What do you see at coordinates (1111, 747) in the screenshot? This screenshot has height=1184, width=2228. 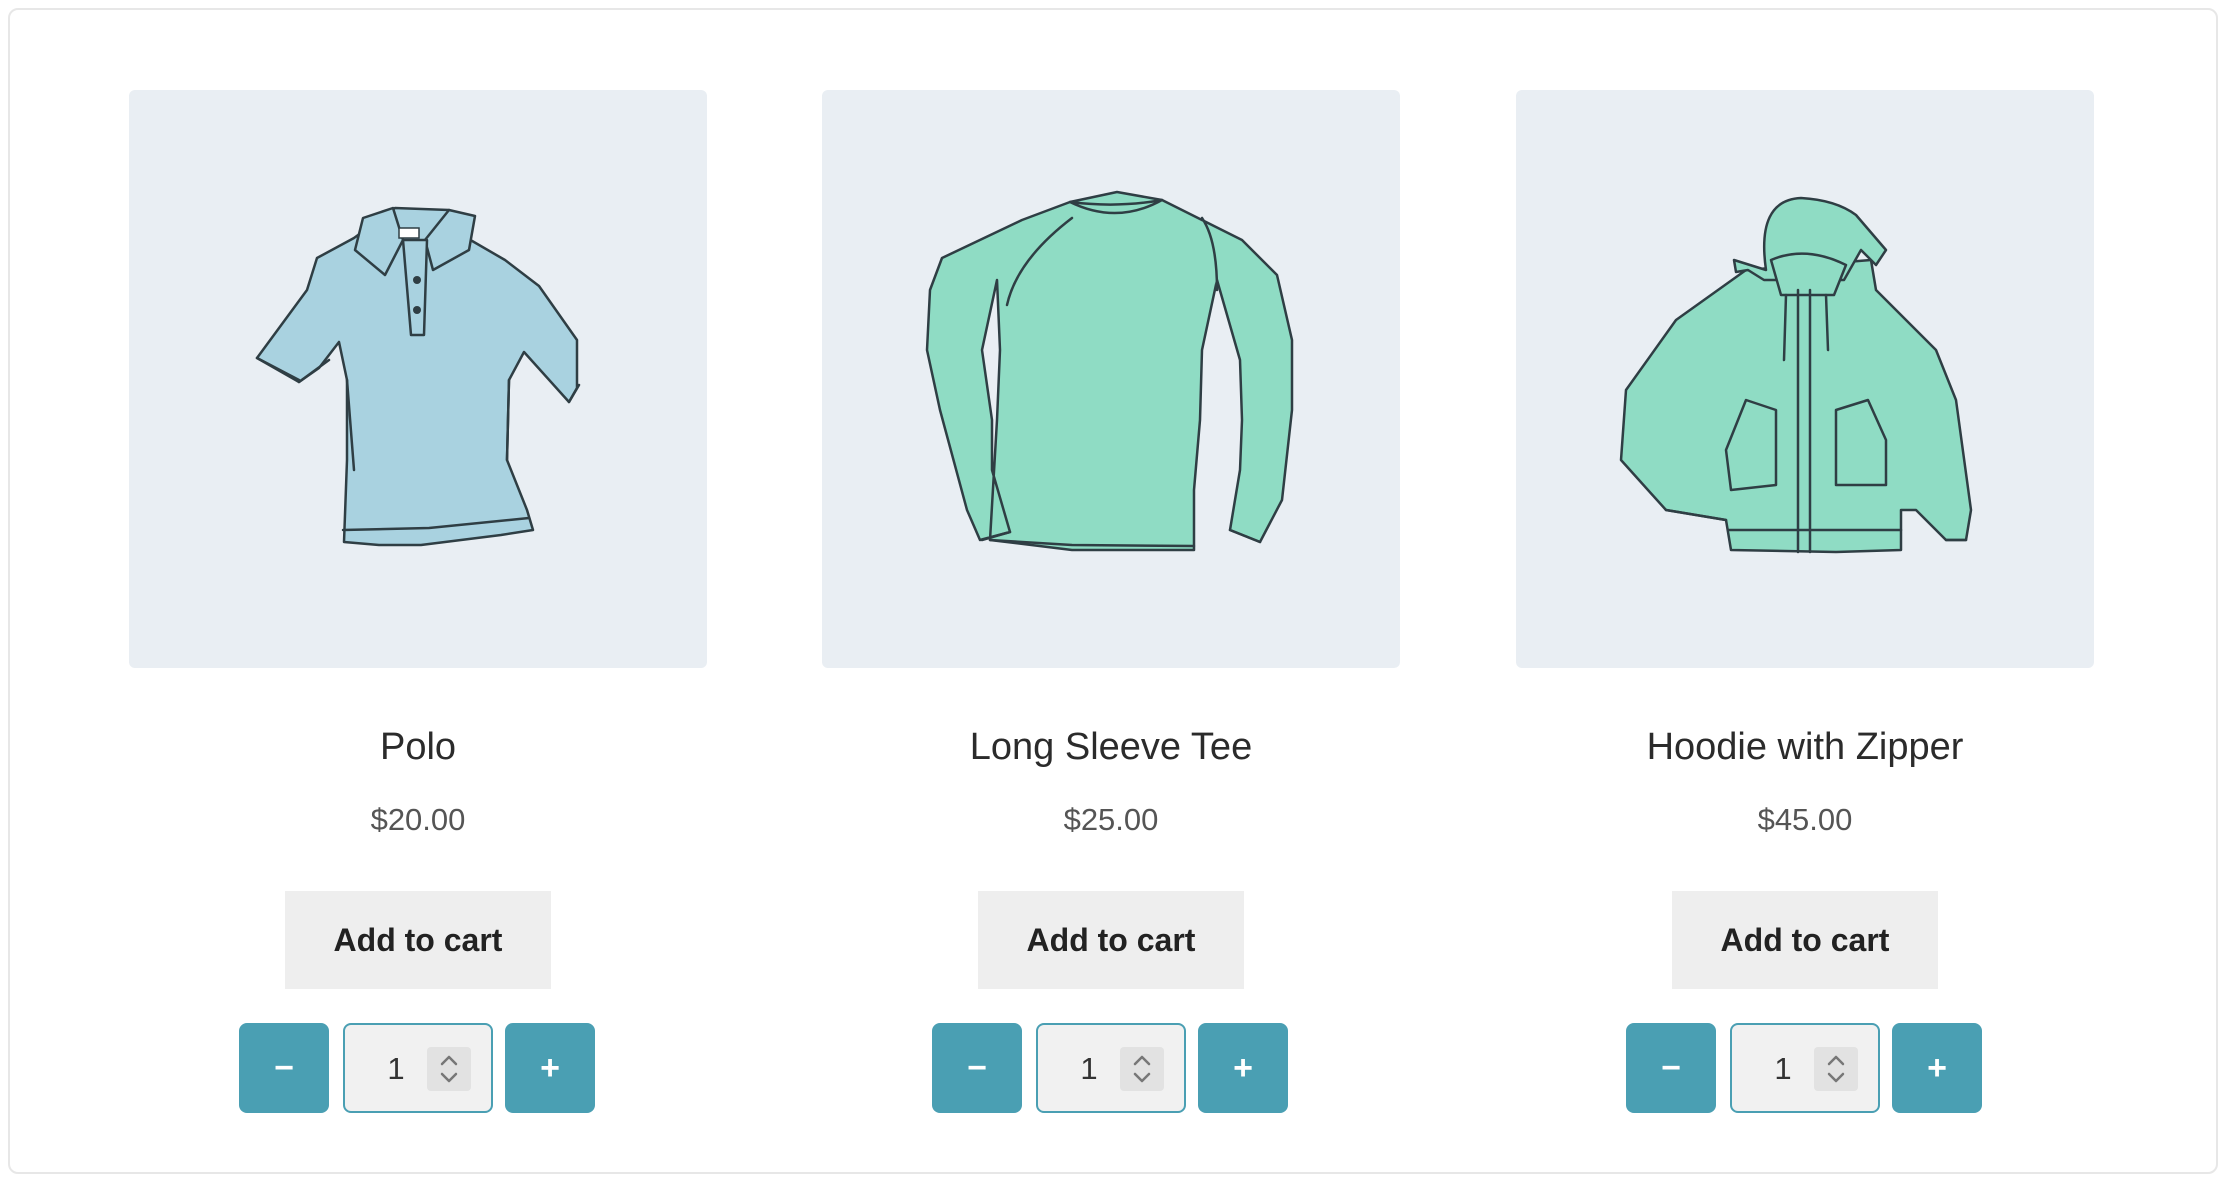 I see `product-title: Long Sleeve Tee` at bounding box center [1111, 747].